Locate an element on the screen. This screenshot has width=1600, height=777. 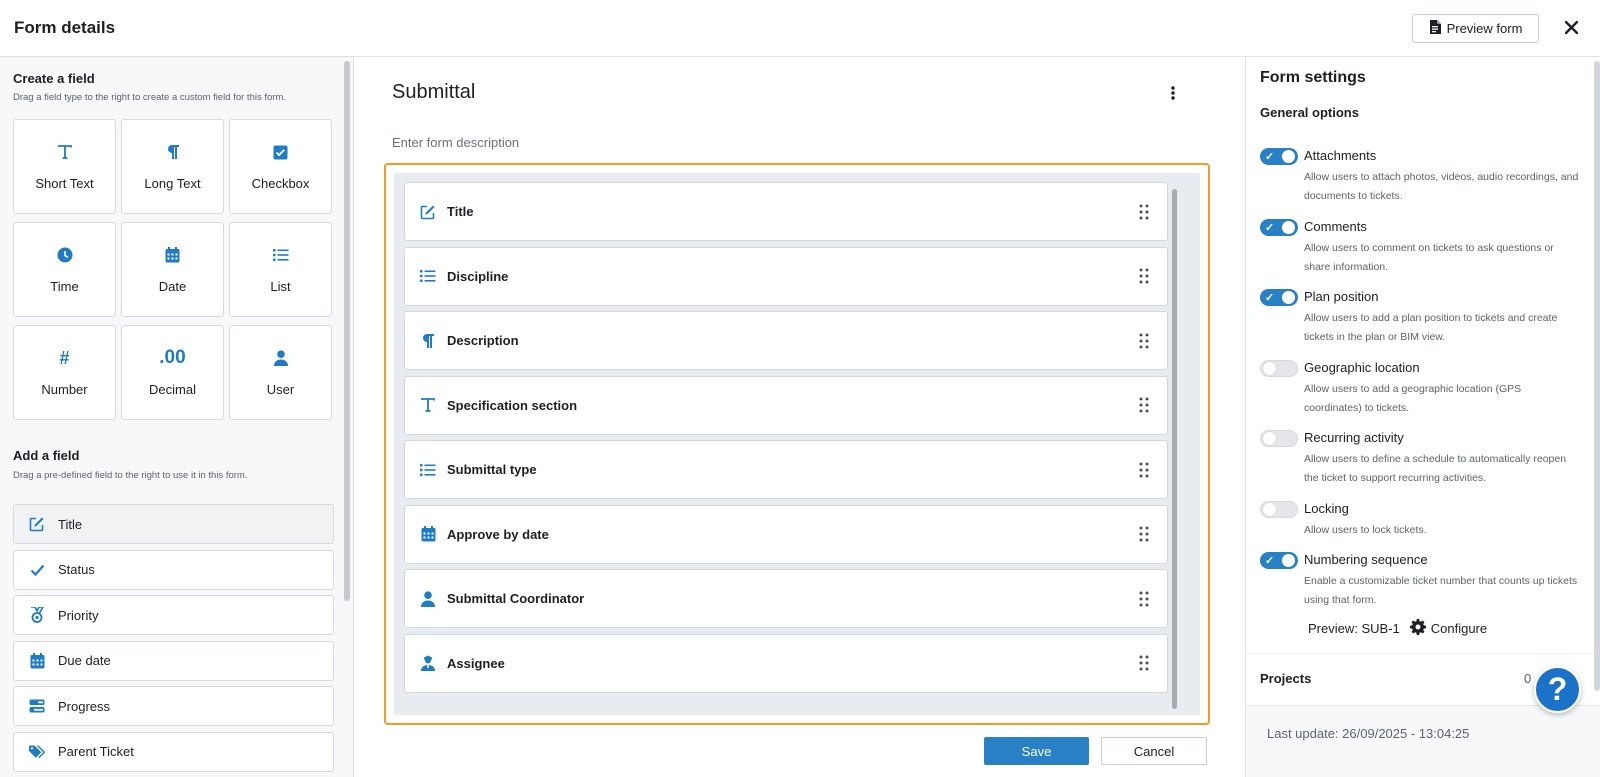
field-type-date: Date is located at coordinates (172, 269).